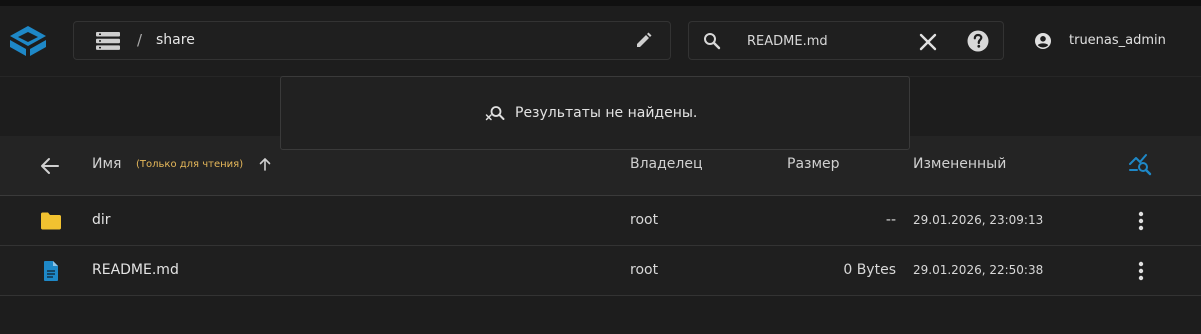  Describe the element at coordinates (101, 220) in the screenshot. I see `file-name: dir` at that location.